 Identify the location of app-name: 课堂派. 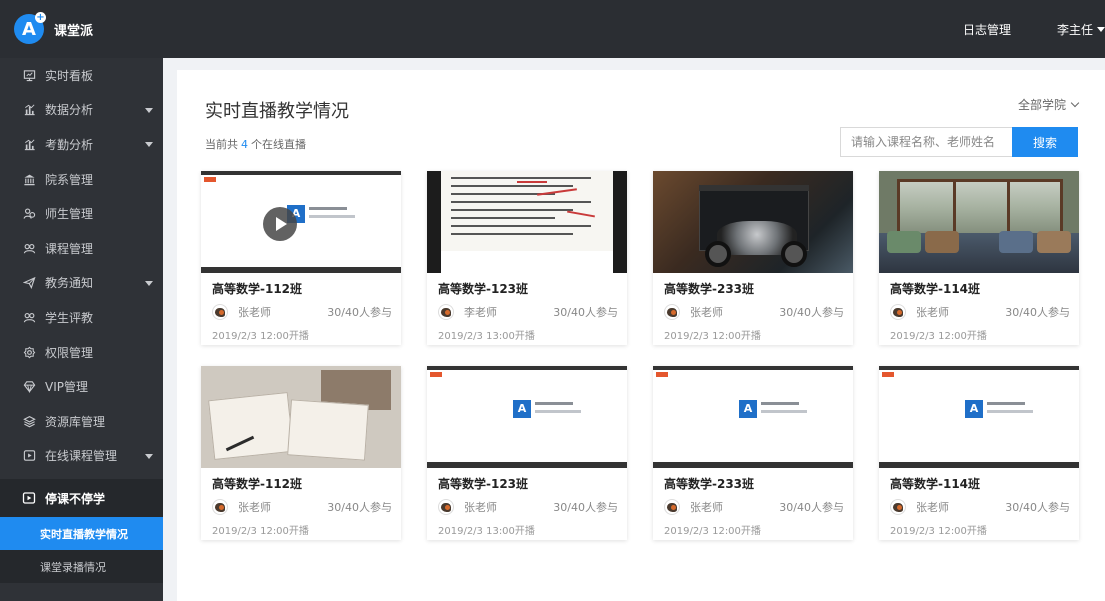
(74, 31).